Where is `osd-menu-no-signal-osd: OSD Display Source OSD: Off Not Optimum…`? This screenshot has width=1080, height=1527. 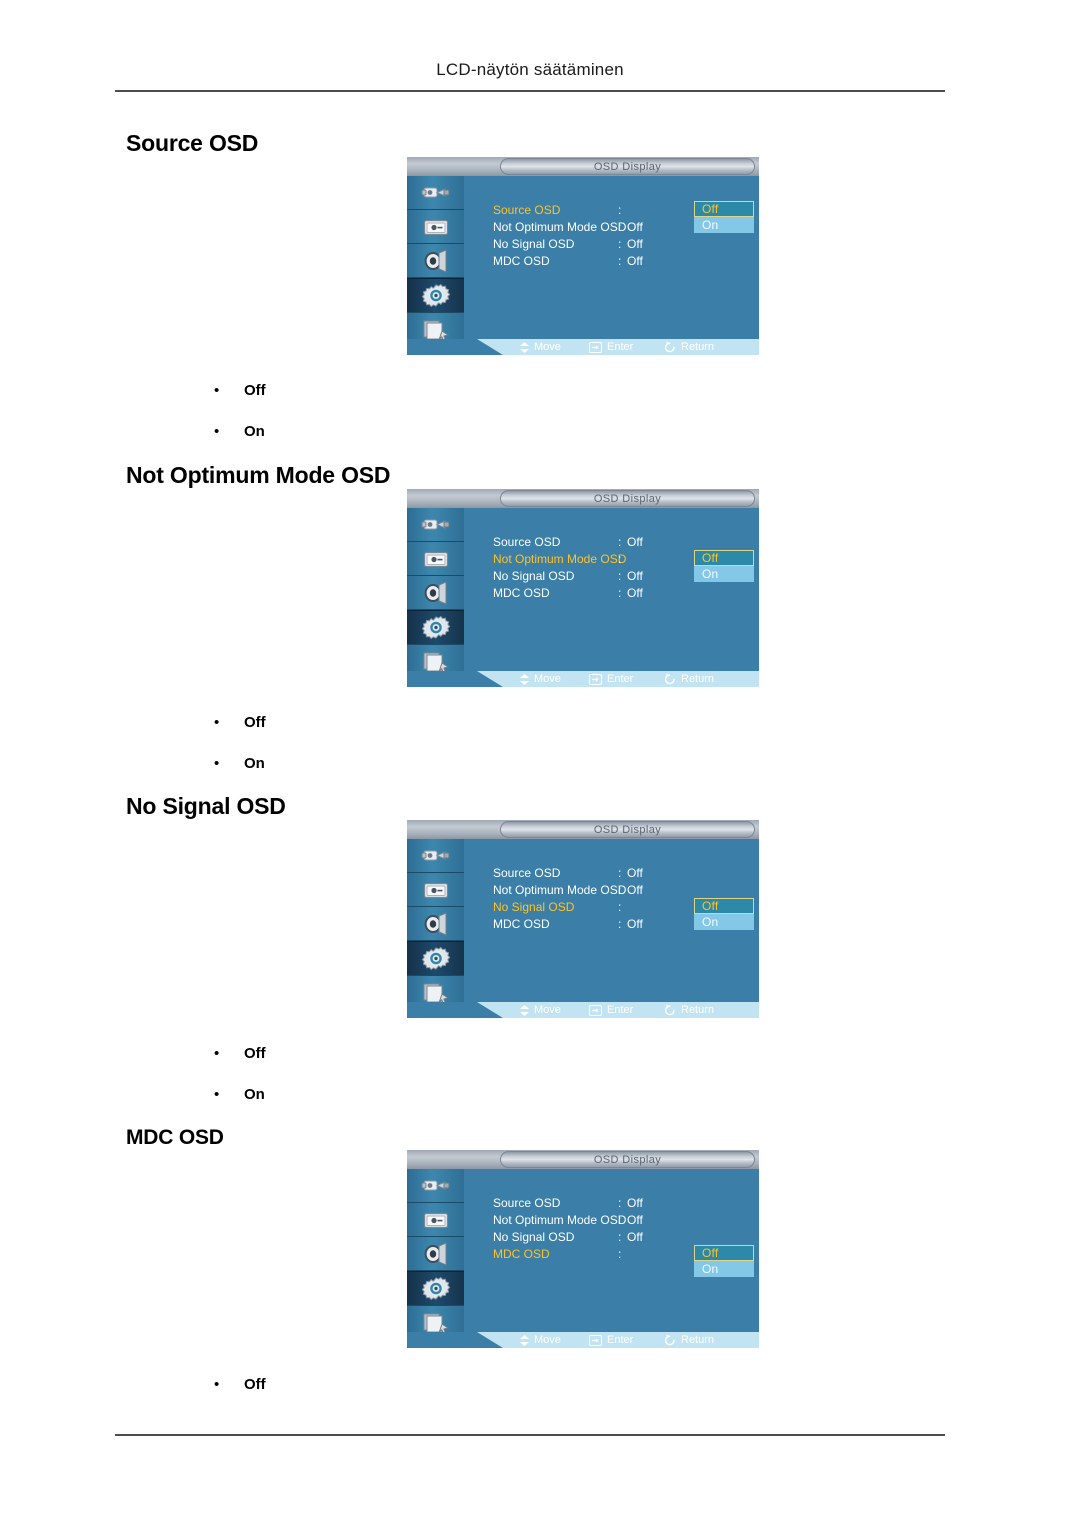
osd-menu-no-signal-osd: OSD Display Source OSD: Off Not Optimum… is located at coordinates (583, 919).